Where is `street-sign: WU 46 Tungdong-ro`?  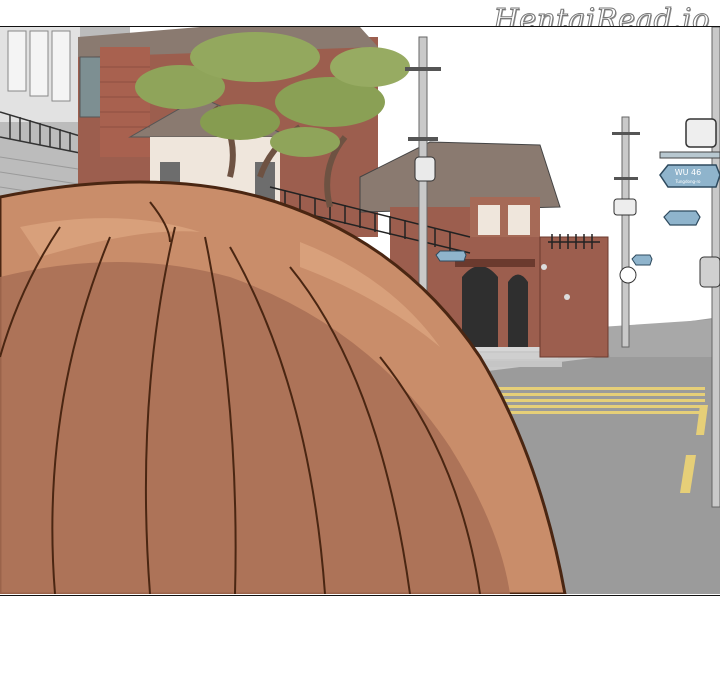
street-sign: WU 46 Tungdong-ro is located at coordinates (689, 176).